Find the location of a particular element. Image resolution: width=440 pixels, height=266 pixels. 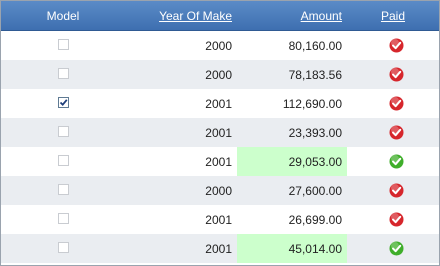

amount-cell: 23,393.00 is located at coordinates (292, 132).